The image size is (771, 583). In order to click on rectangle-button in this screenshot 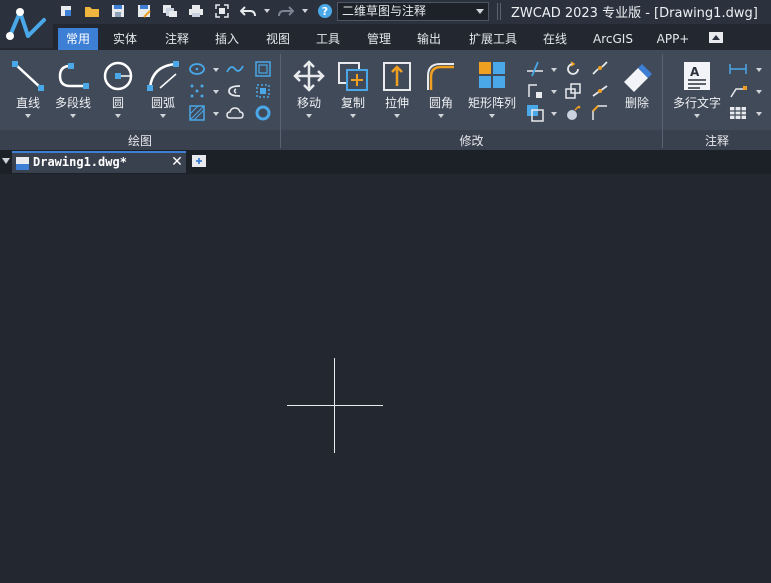, I will do `click(263, 69)`.